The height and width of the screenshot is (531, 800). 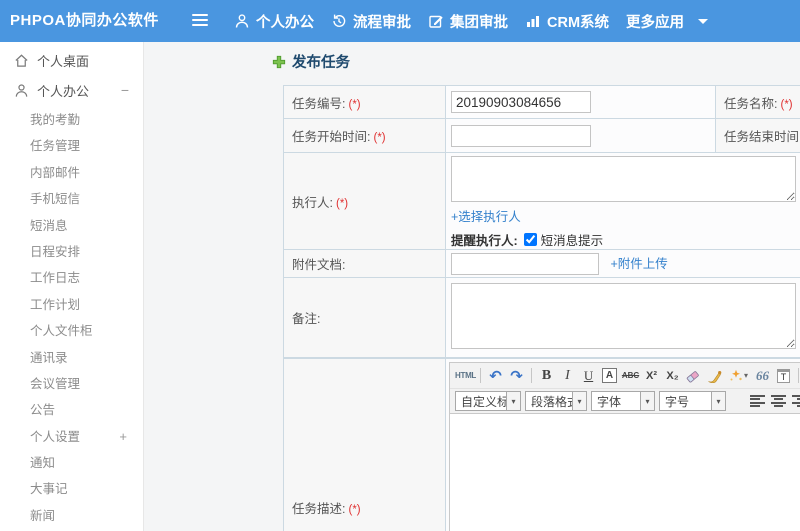 I want to click on remark-textarea, so click(x=623, y=316).